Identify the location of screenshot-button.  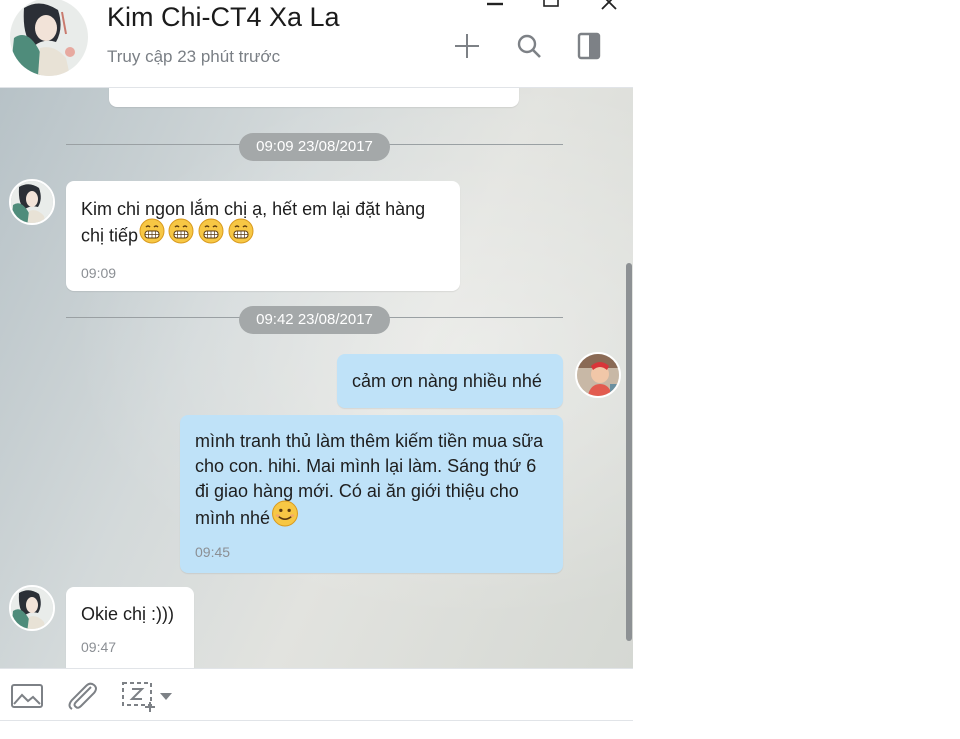
(138, 696).